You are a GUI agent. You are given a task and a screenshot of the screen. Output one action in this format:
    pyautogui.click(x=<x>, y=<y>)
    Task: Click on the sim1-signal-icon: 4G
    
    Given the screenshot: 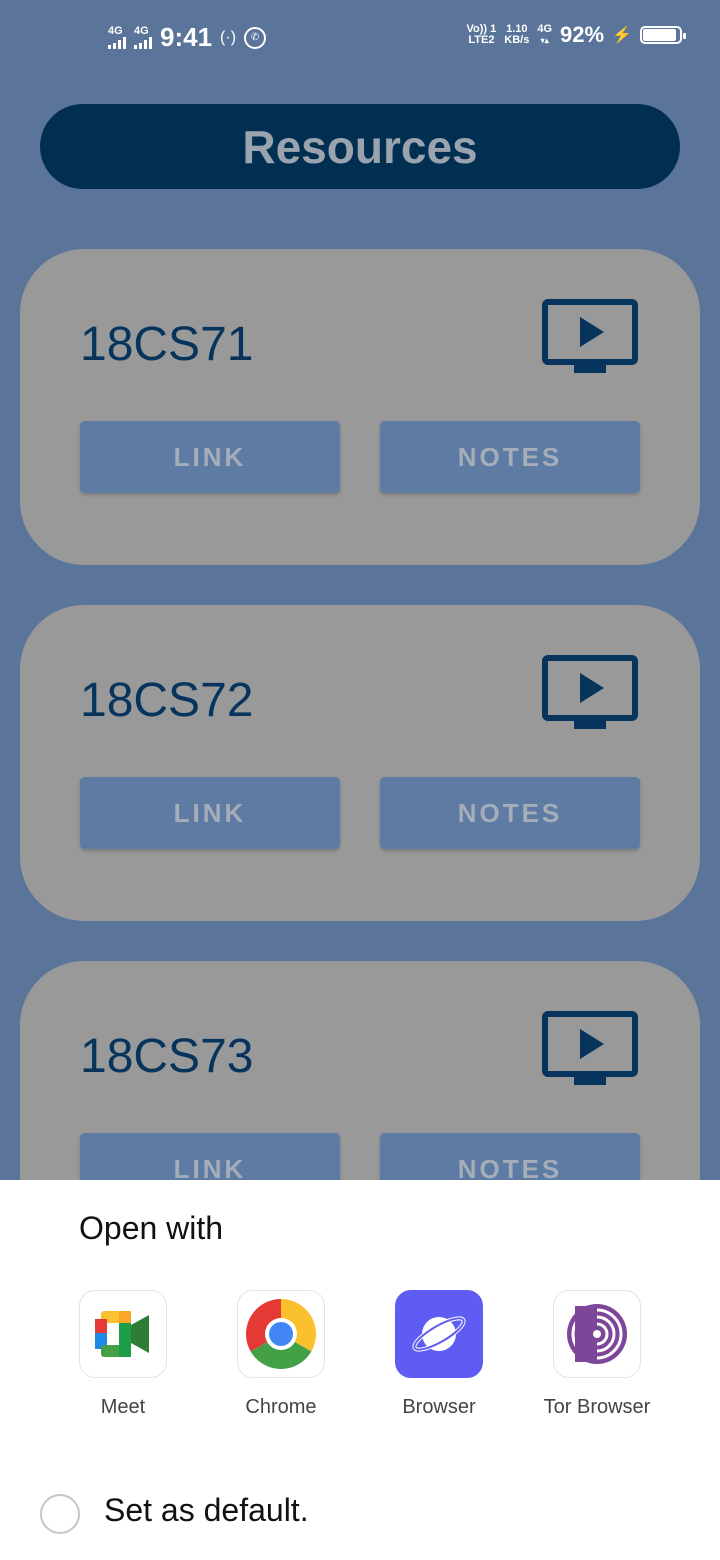 What is the action you would take?
    pyautogui.click(x=117, y=37)
    